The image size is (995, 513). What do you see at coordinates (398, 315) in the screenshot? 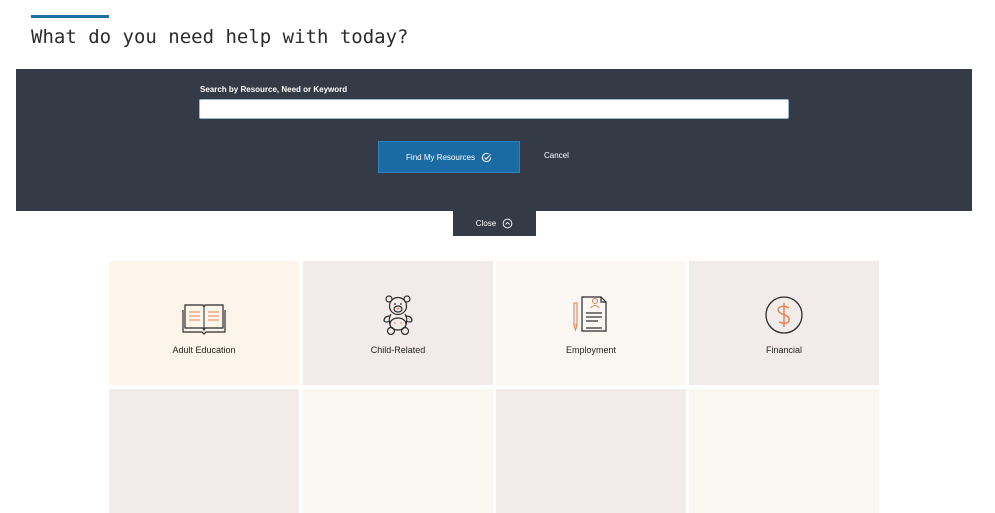
I see `teddy-bear-icon` at bounding box center [398, 315].